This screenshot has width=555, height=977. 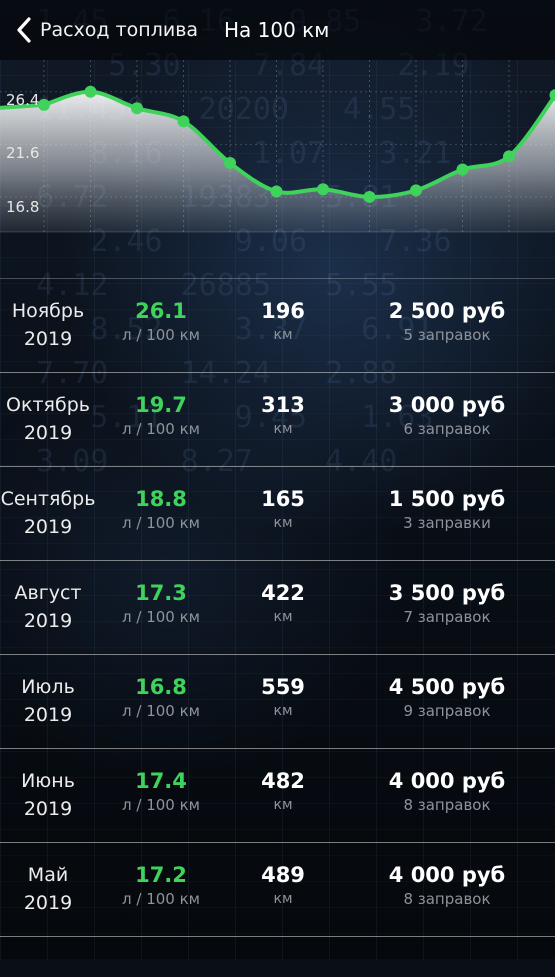 What do you see at coordinates (48, 593) in the screenshot?
I see `month-name: Август` at bounding box center [48, 593].